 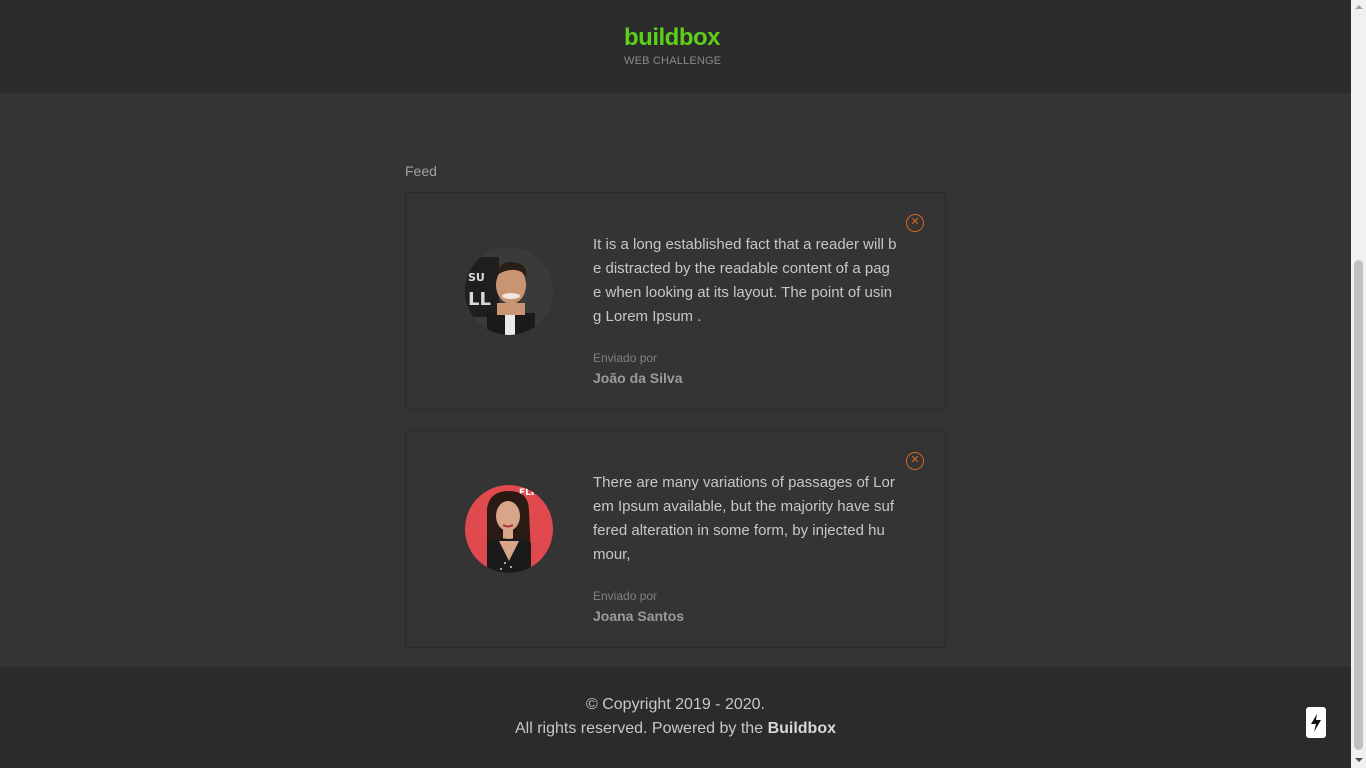 I want to click on powered-by-brand: Buildbox, so click(x=801, y=728).